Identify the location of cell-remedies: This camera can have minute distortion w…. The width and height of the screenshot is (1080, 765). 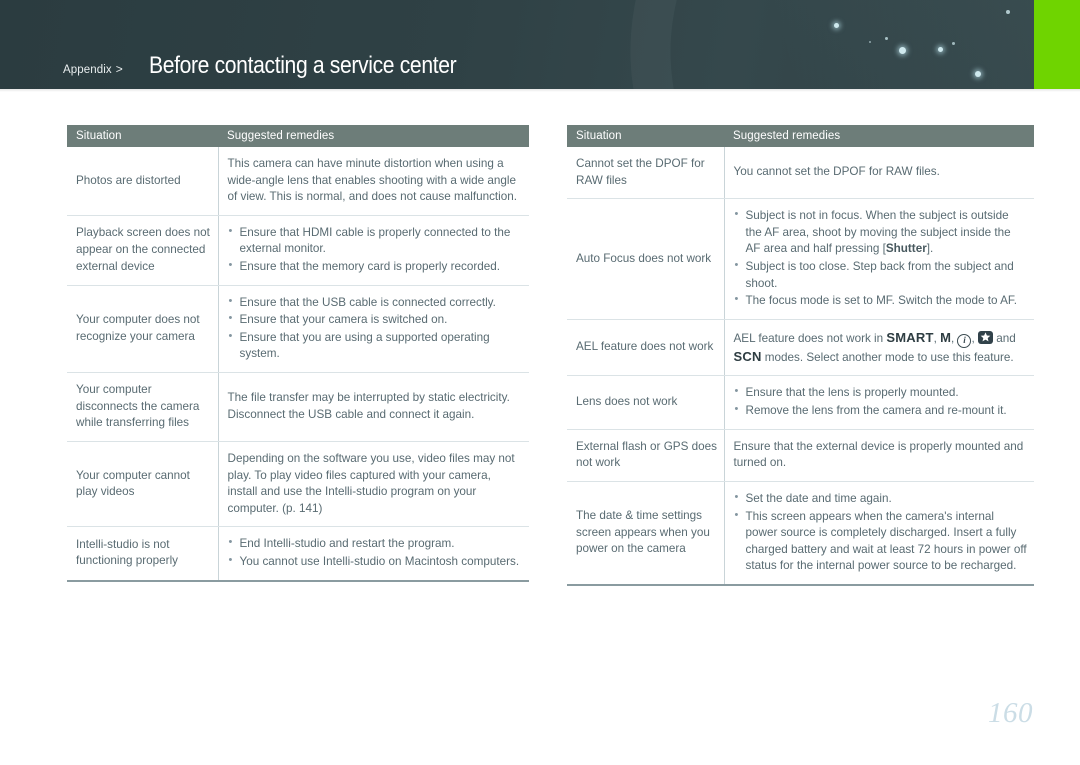
(373, 181).